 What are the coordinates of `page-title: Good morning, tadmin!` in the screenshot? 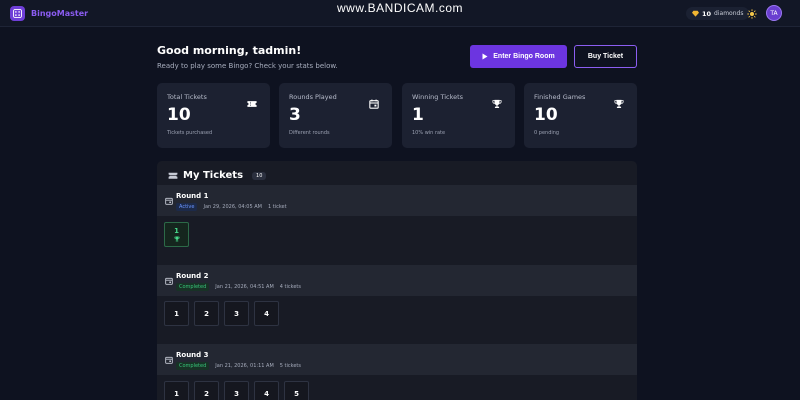 It's located at (229, 50).